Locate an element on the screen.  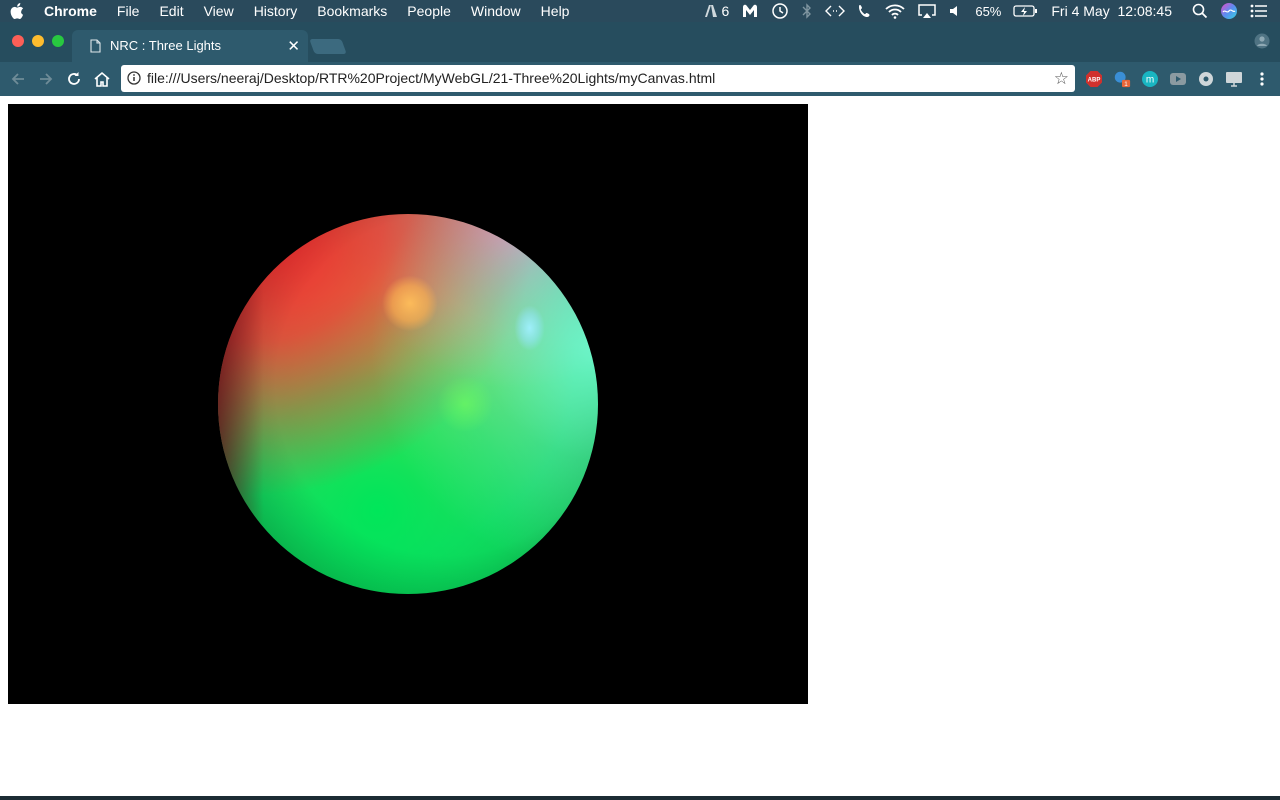
menu-app-name: Chrome is located at coordinates (70, 11).